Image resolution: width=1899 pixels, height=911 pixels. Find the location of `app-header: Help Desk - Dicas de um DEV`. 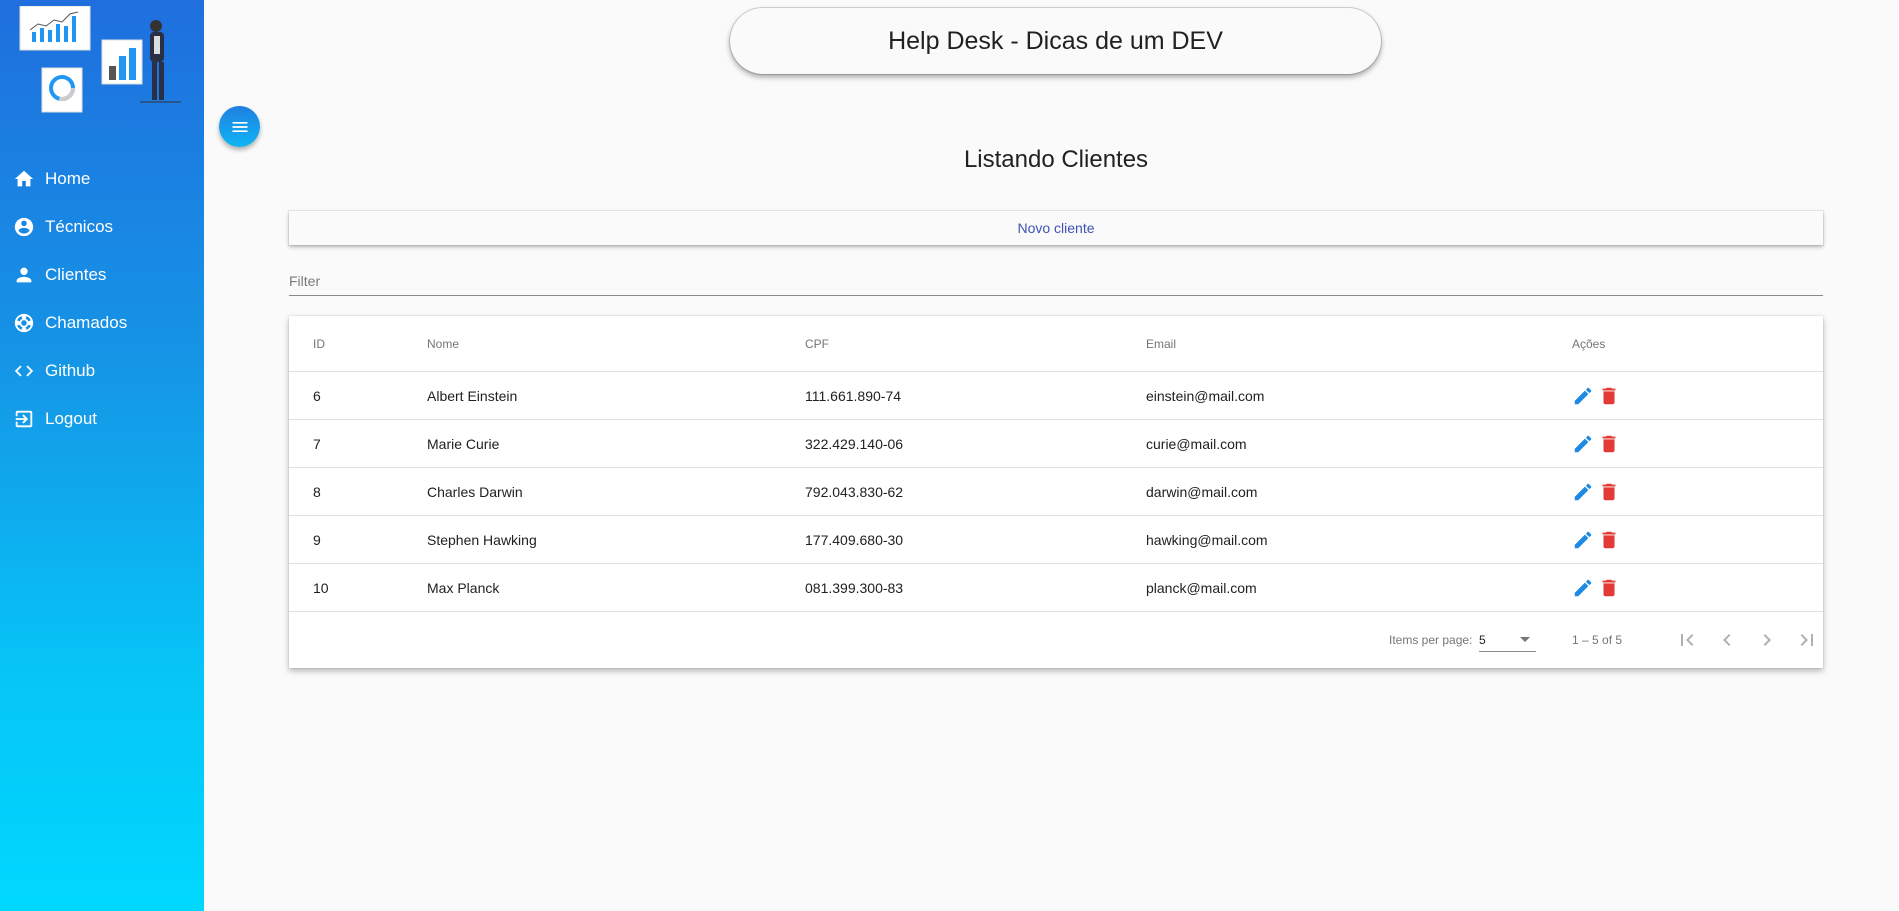

app-header: Help Desk - Dicas de um DEV is located at coordinates (1055, 41).